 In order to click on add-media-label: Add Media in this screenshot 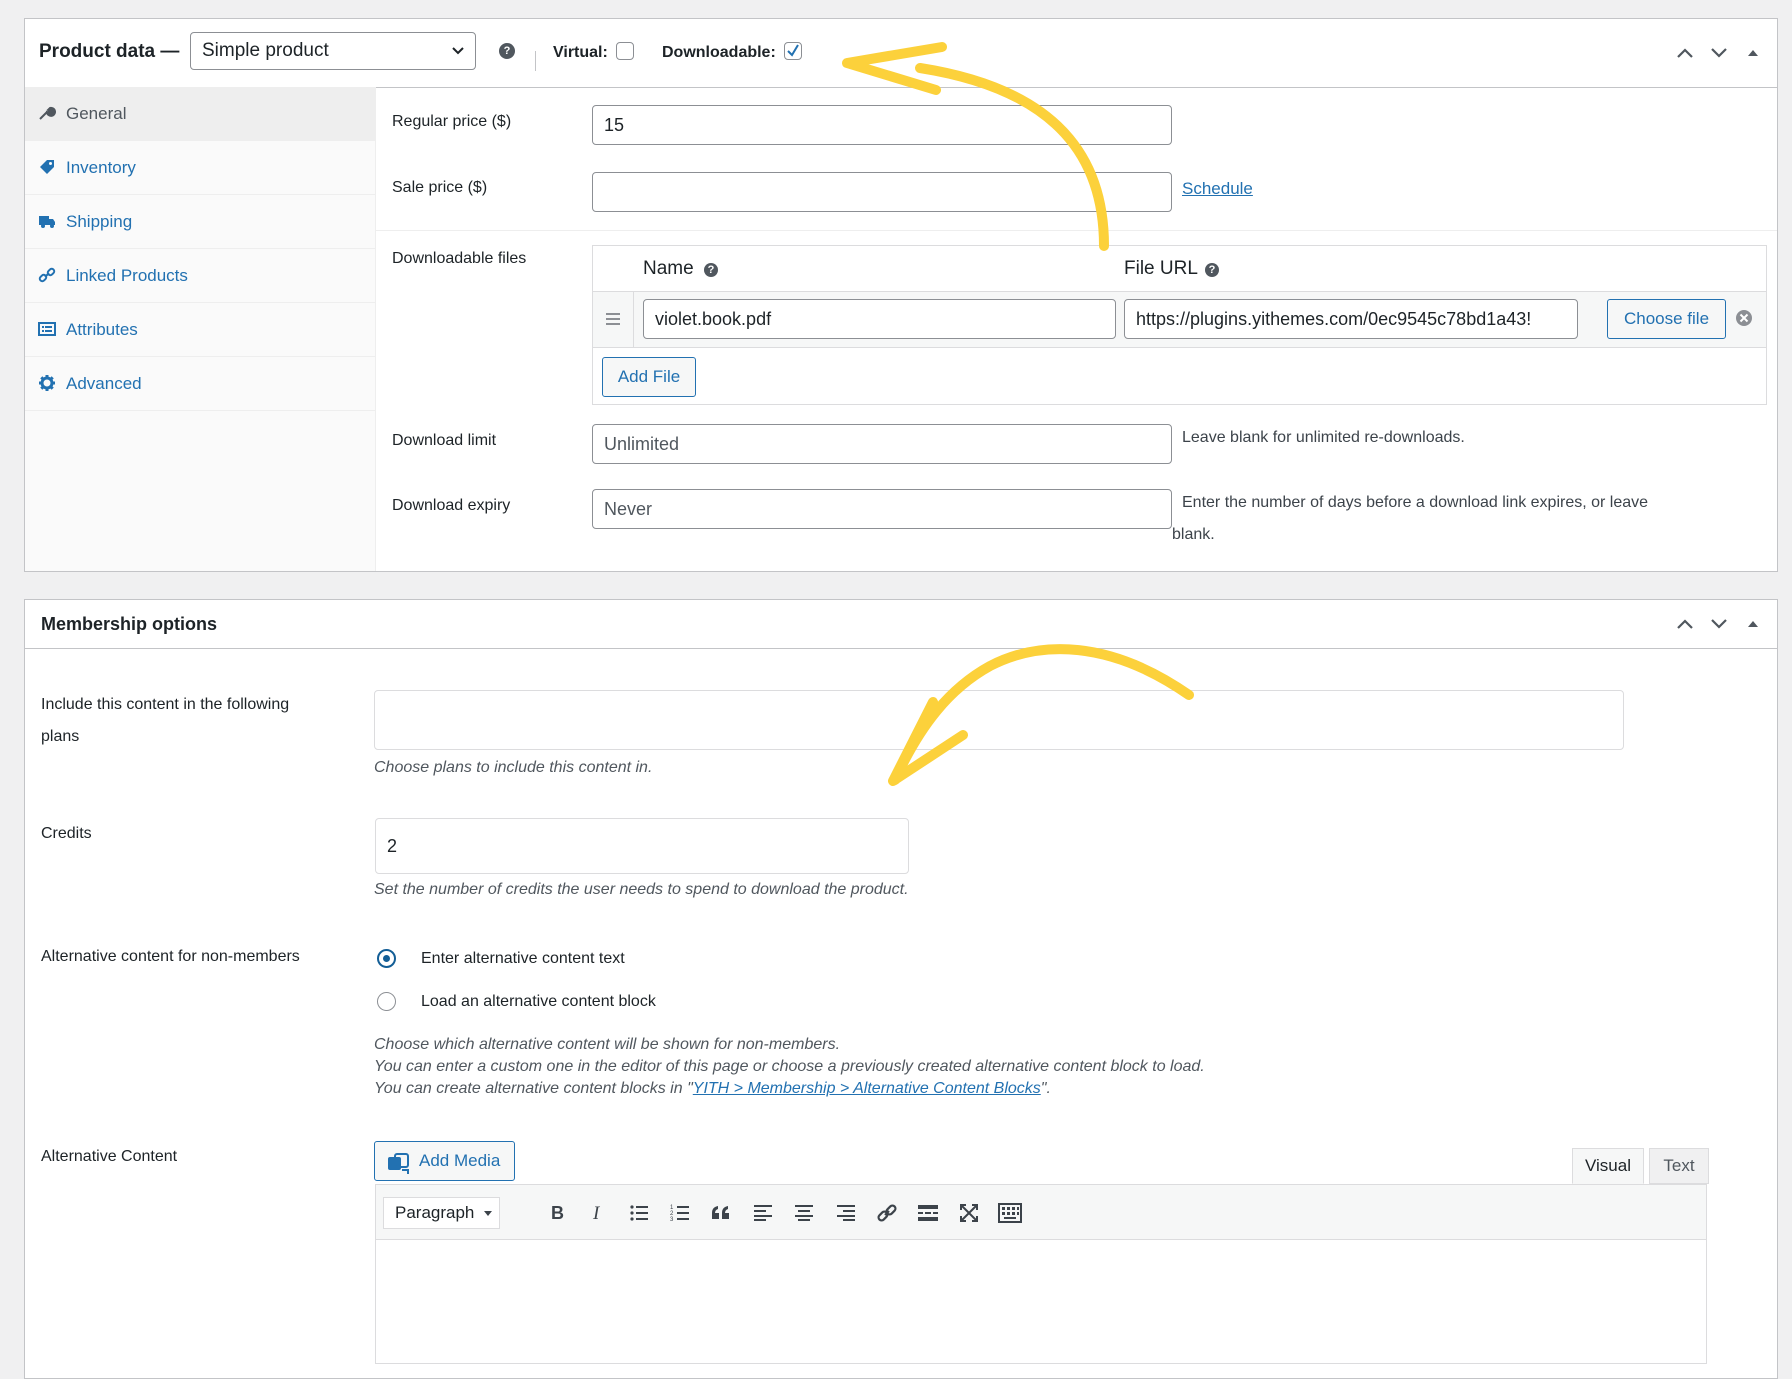, I will do `click(460, 1160)`.